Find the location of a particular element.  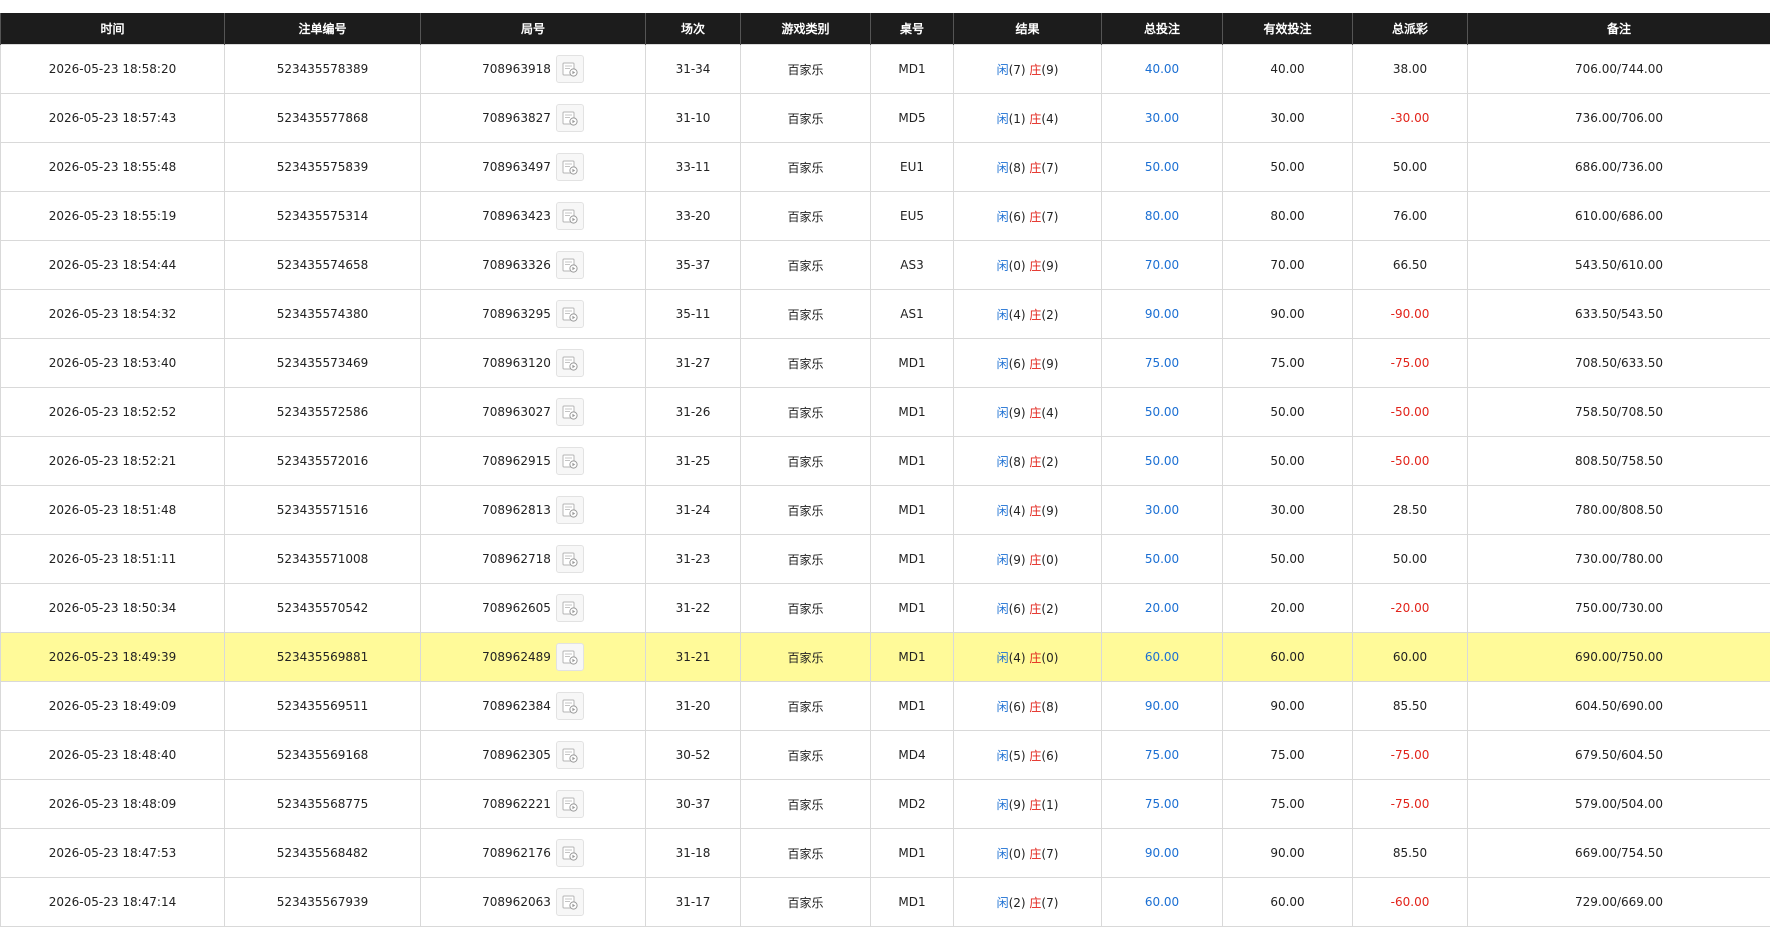

payout-text: -75.00 is located at coordinates (1410, 804).